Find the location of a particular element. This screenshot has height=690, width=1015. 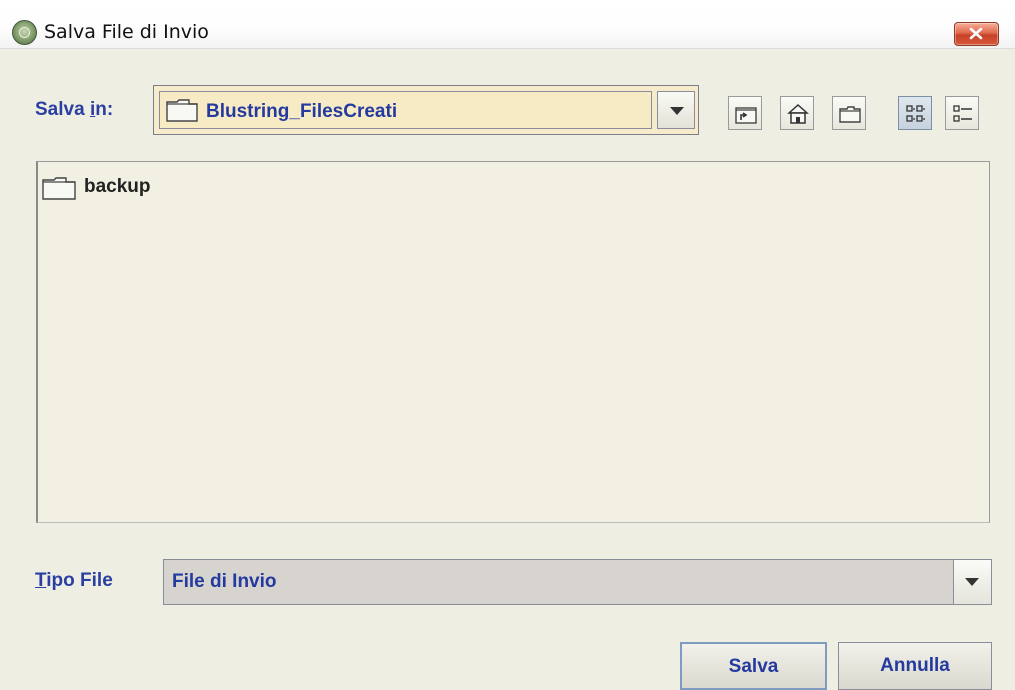

list-view-icon is located at coordinates (915, 113).